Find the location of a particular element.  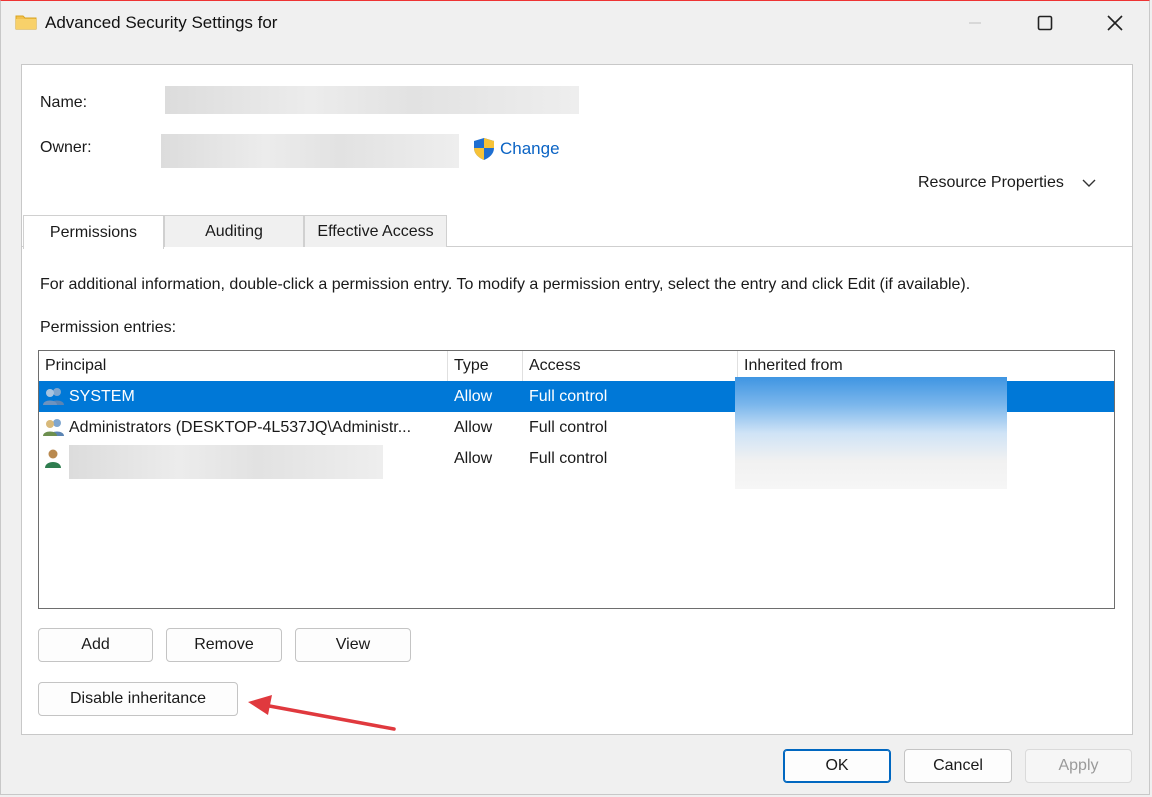

principal-cell: SYSTEM is located at coordinates (102, 396).